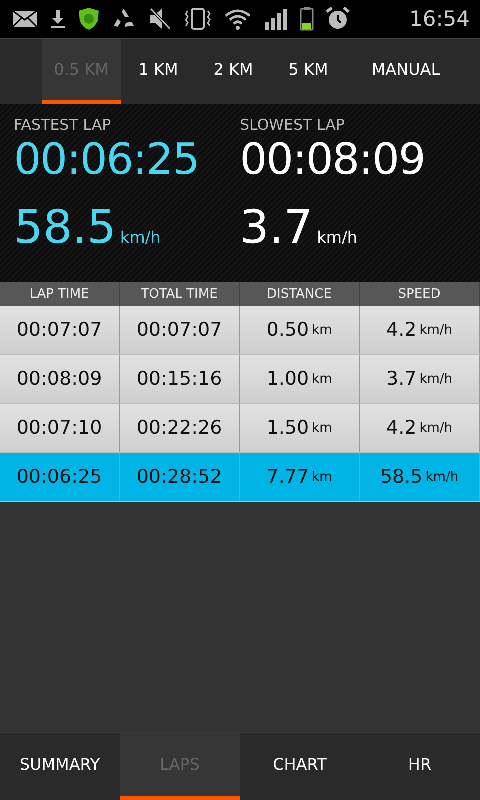 The width and height of the screenshot is (480, 800). What do you see at coordinates (338, 19) in the screenshot?
I see `alarm-clock-icon` at bounding box center [338, 19].